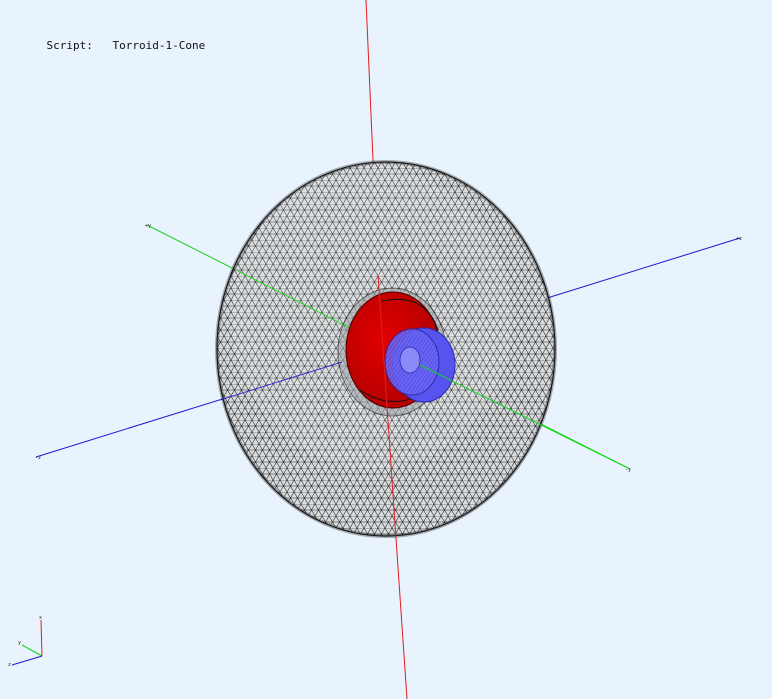 The image size is (772, 699). What do you see at coordinates (739, 239) in the screenshot?
I see `axis-end-label: +z` at bounding box center [739, 239].